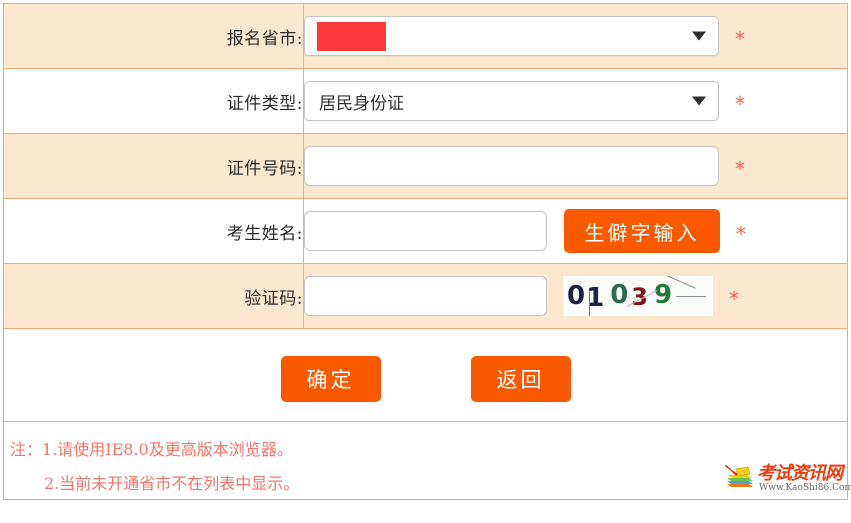  Describe the element at coordinates (638, 296) in the screenshot. I see `captcha-image: 0 1 0 3 9` at that location.